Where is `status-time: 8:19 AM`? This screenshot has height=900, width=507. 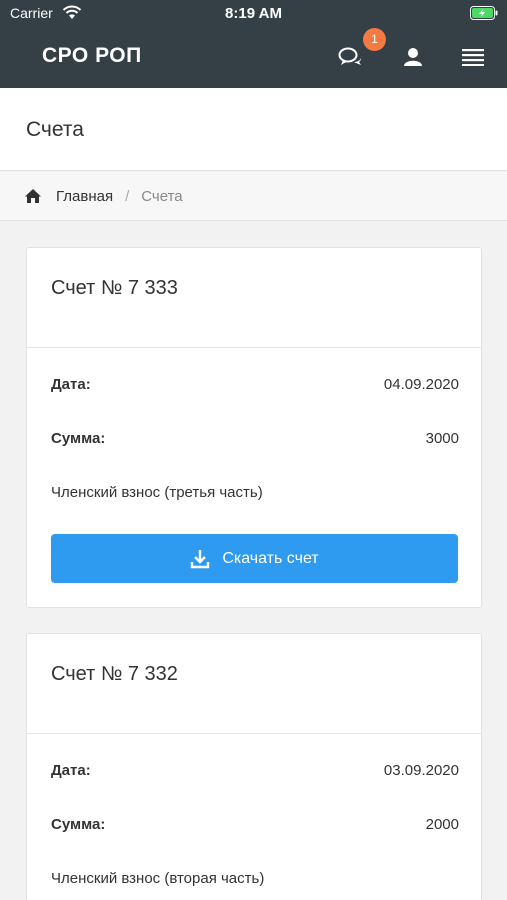 status-time: 8:19 AM is located at coordinates (253, 13).